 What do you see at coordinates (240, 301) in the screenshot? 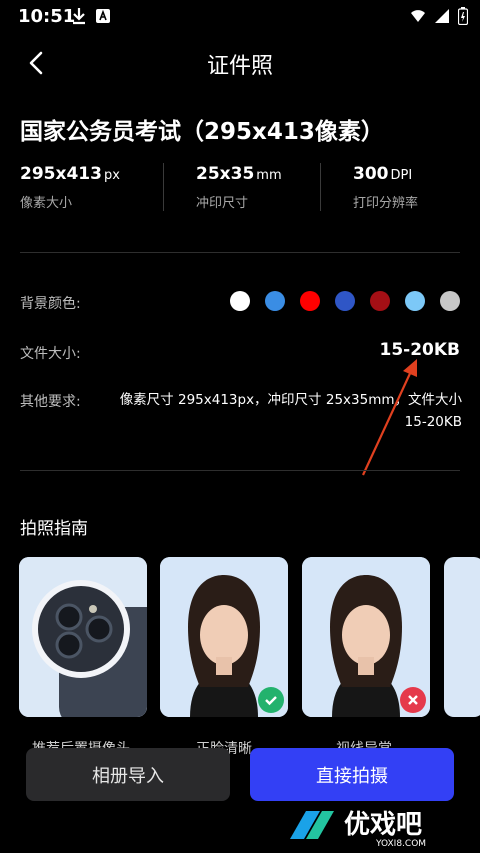
I see `bg-color-white` at bounding box center [240, 301].